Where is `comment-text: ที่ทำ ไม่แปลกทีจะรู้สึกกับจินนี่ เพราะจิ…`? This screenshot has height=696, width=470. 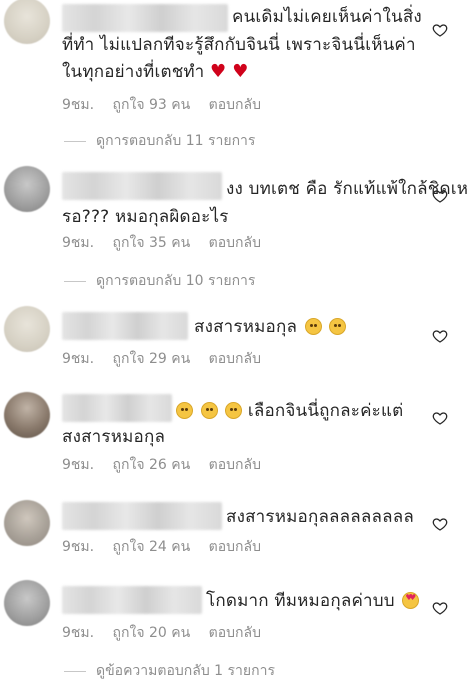 comment-text: ที่ทำ ไม่แปลกทีจะรู้สึกกับจินนี่ เพราะจิ… is located at coordinates (239, 45).